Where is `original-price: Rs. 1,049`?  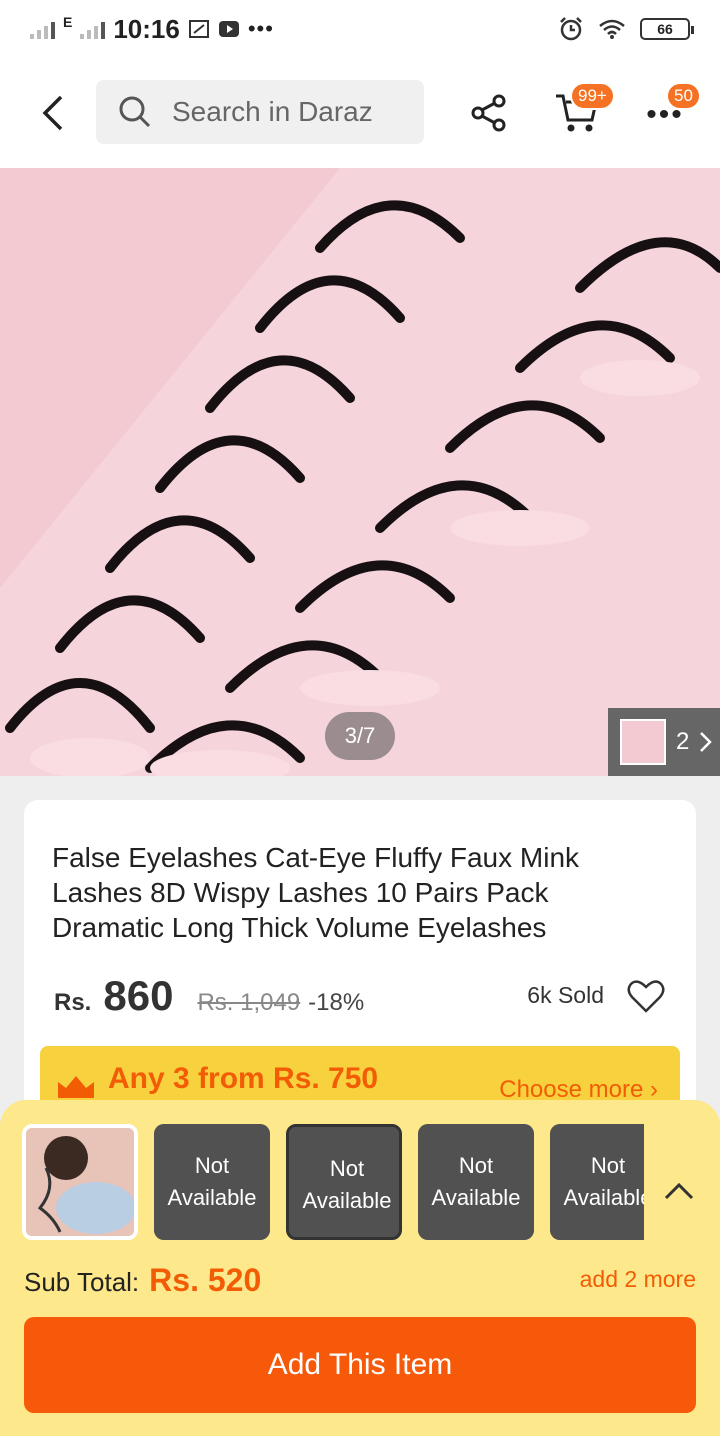 original-price: Rs. 1,049 is located at coordinates (249, 1002).